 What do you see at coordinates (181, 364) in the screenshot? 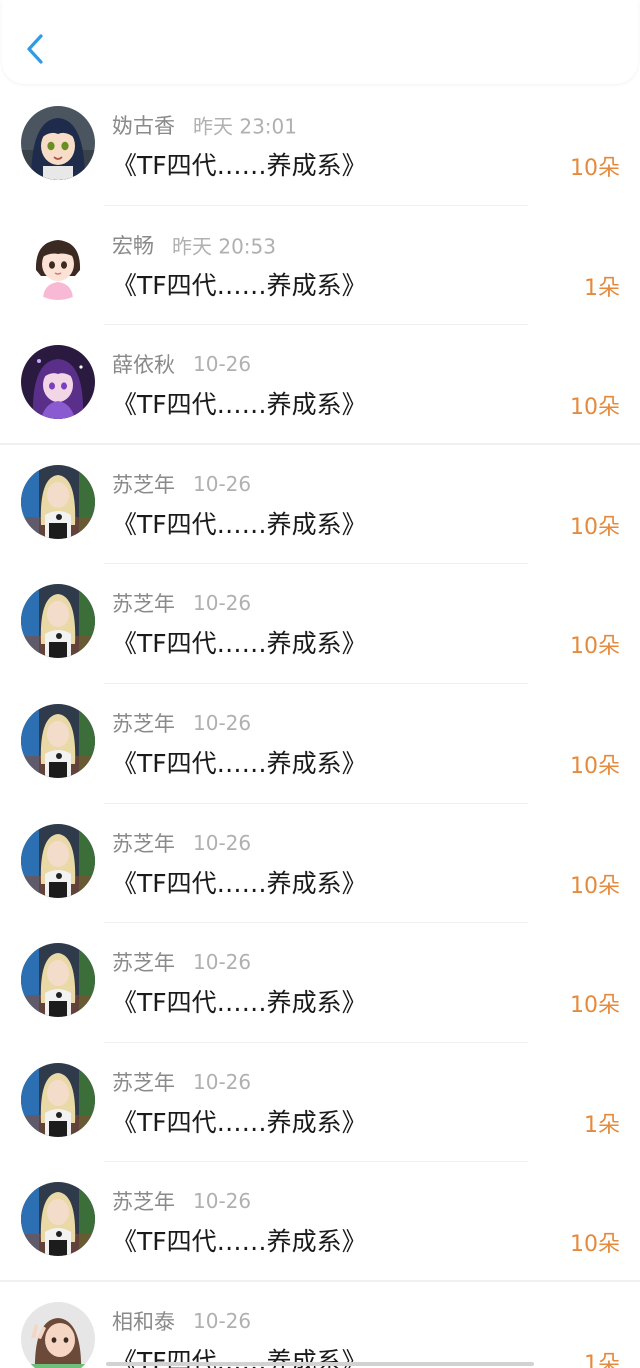
I see `record-meta: 薛依秋 10-26` at bounding box center [181, 364].